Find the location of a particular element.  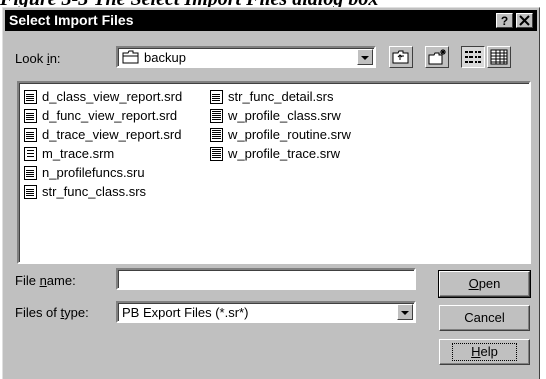

file-name-label: File name: is located at coordinates (45, 280).